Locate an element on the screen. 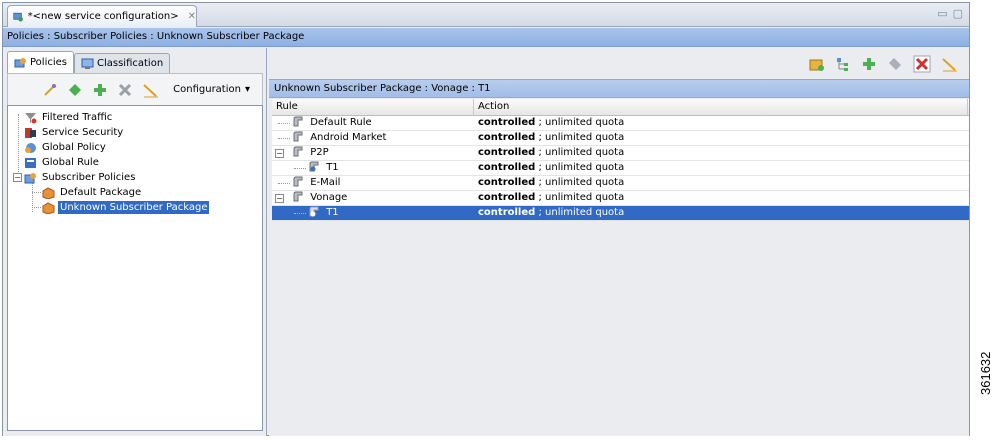 The image size is (995, 440). add-child-icon is located at coordinates (75, 90).